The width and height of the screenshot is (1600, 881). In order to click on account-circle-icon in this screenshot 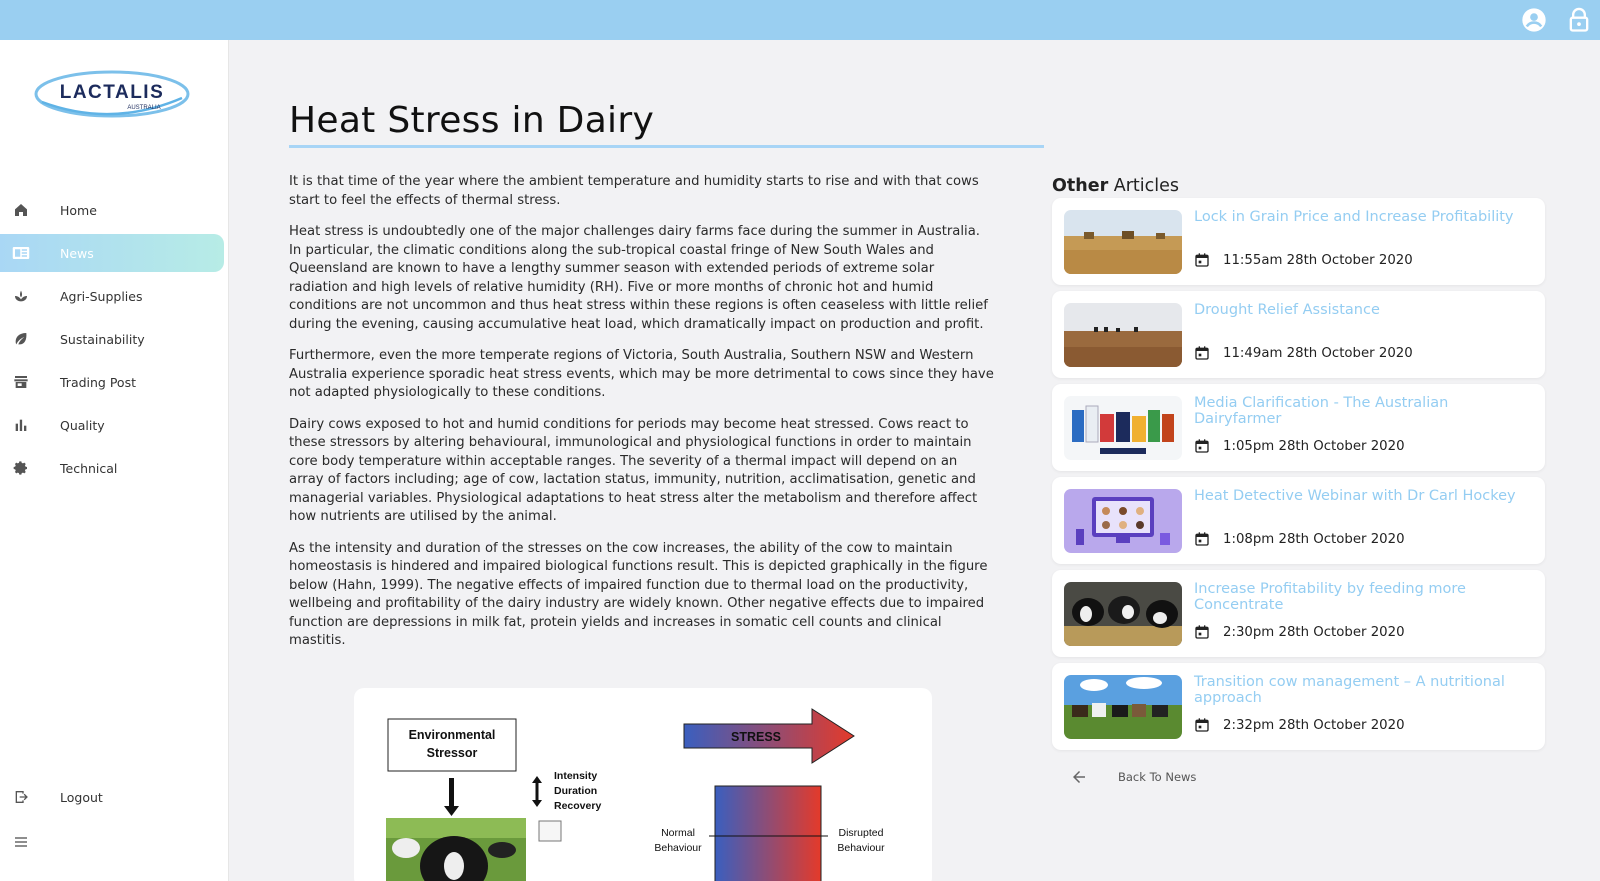, I will do `click(1534, 20)`.